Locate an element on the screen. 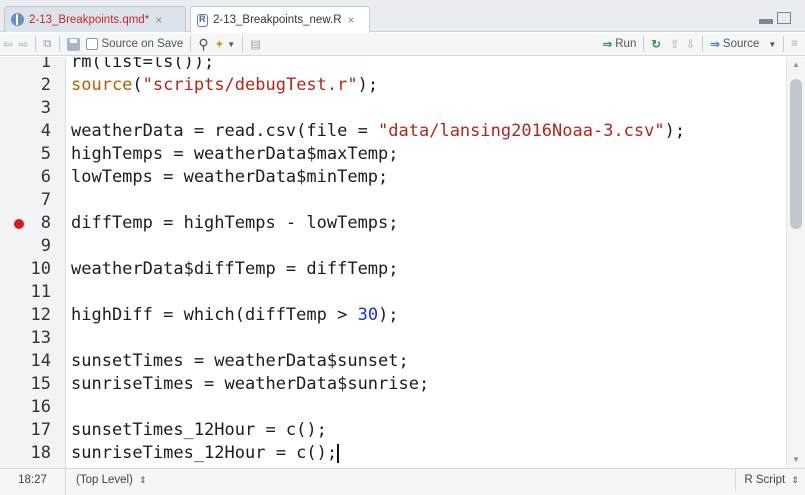  cursor-position: 18:27 is located at coordinates (33, 482).